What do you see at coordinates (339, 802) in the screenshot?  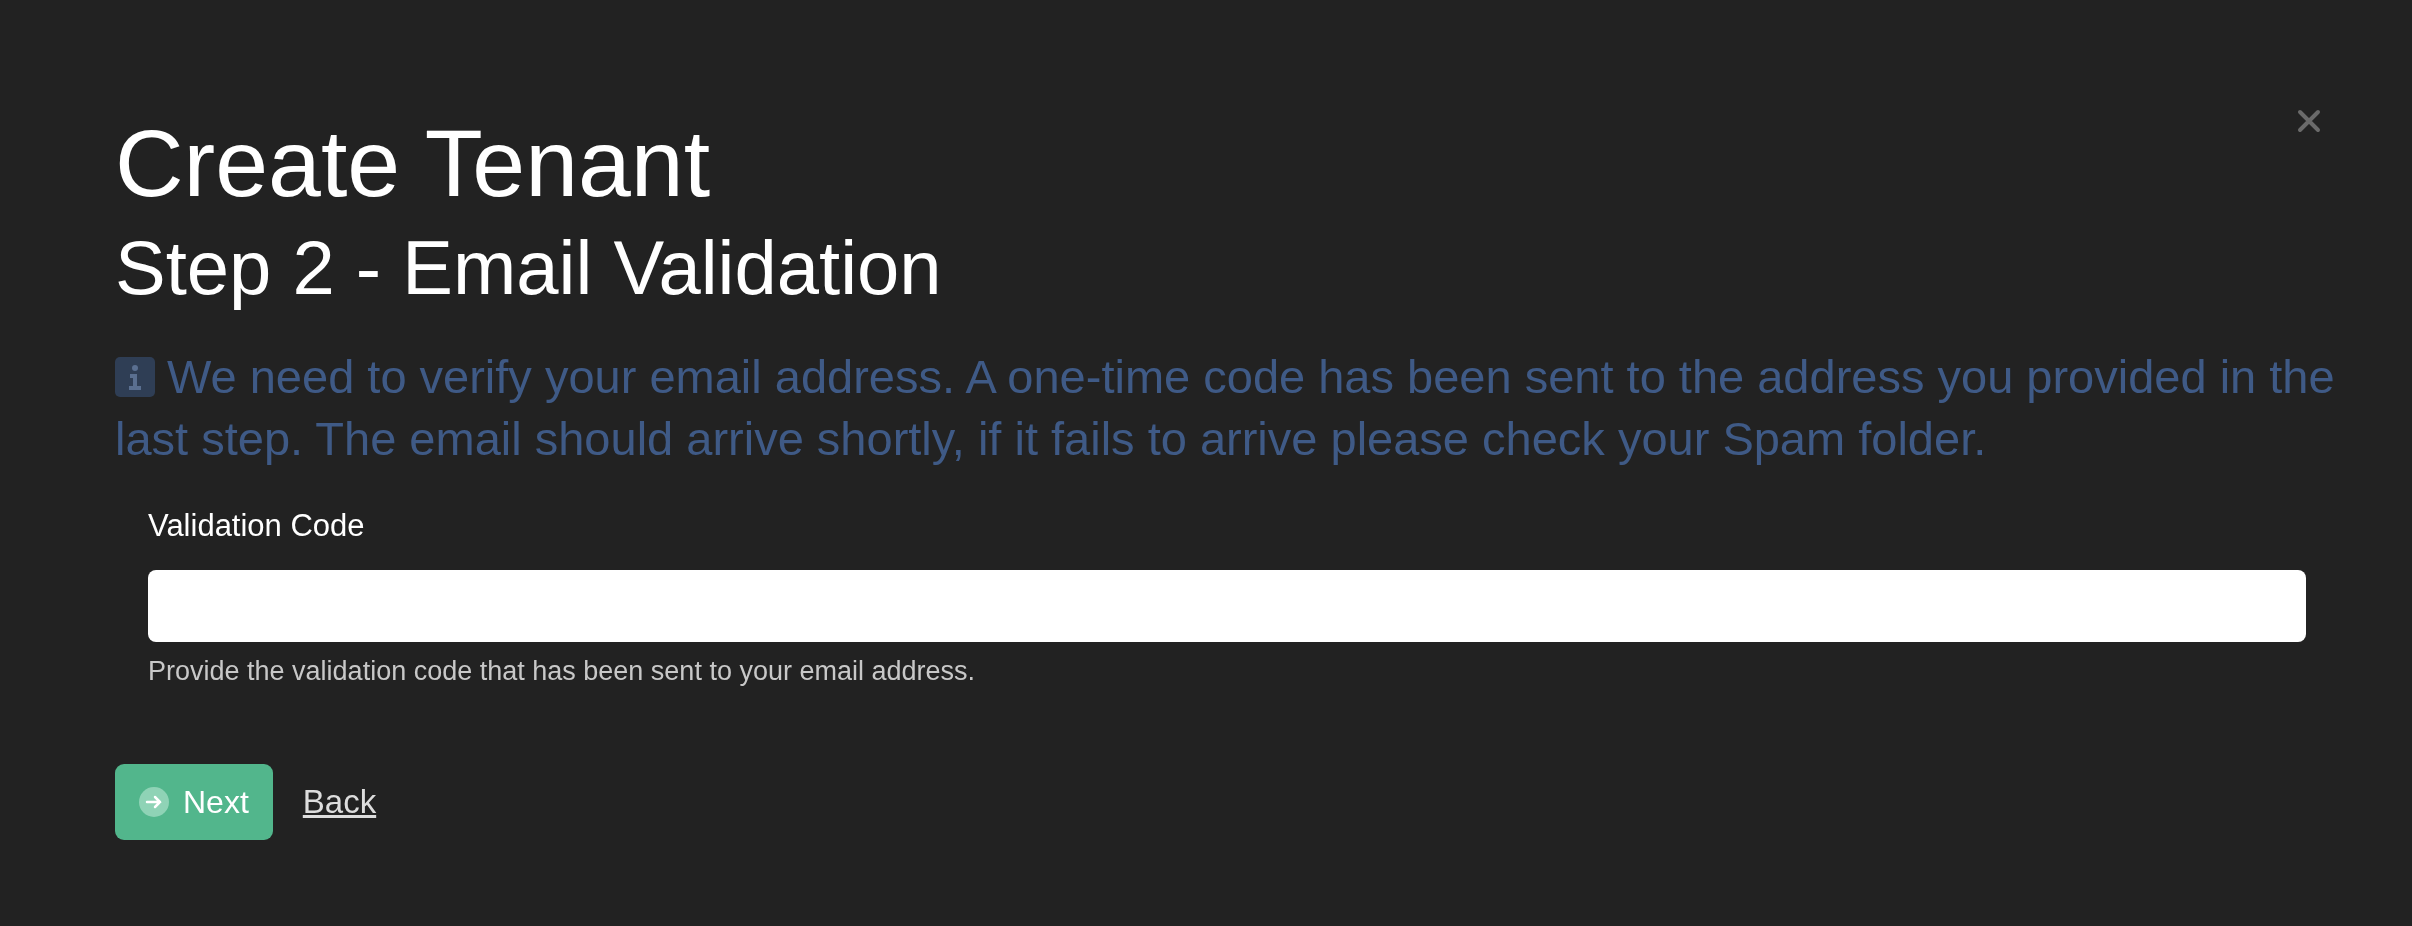 I see `back-link: Back` at bounding box center [339, 802].